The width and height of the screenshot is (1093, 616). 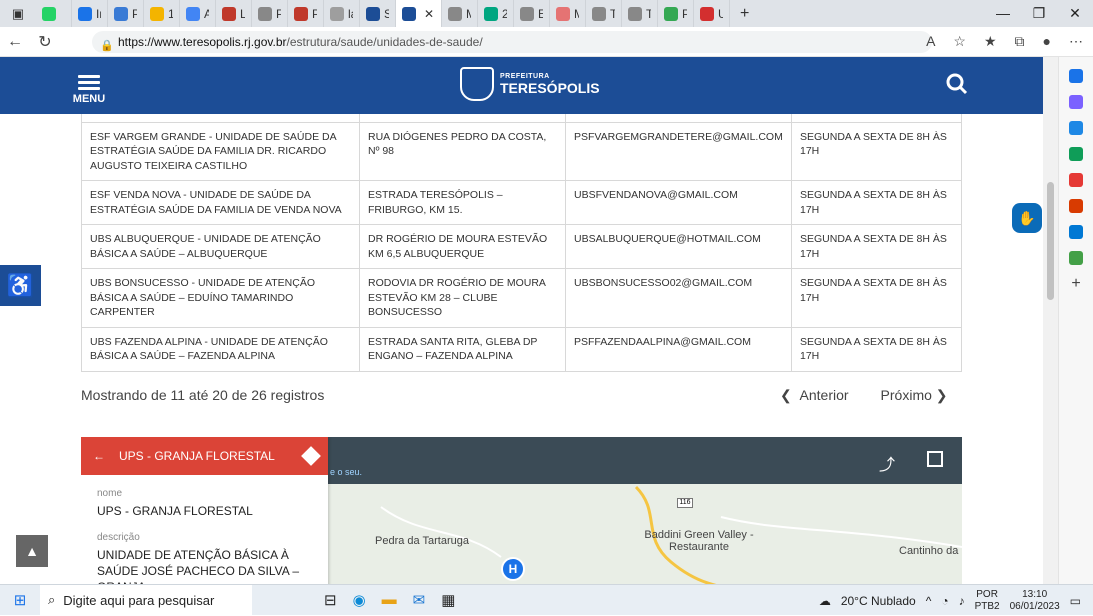 What do you see at coordinates (389, 600) in the screenshot?
I see `explorer-taskbar-icon: ▬` at bounding box center [389, 600].